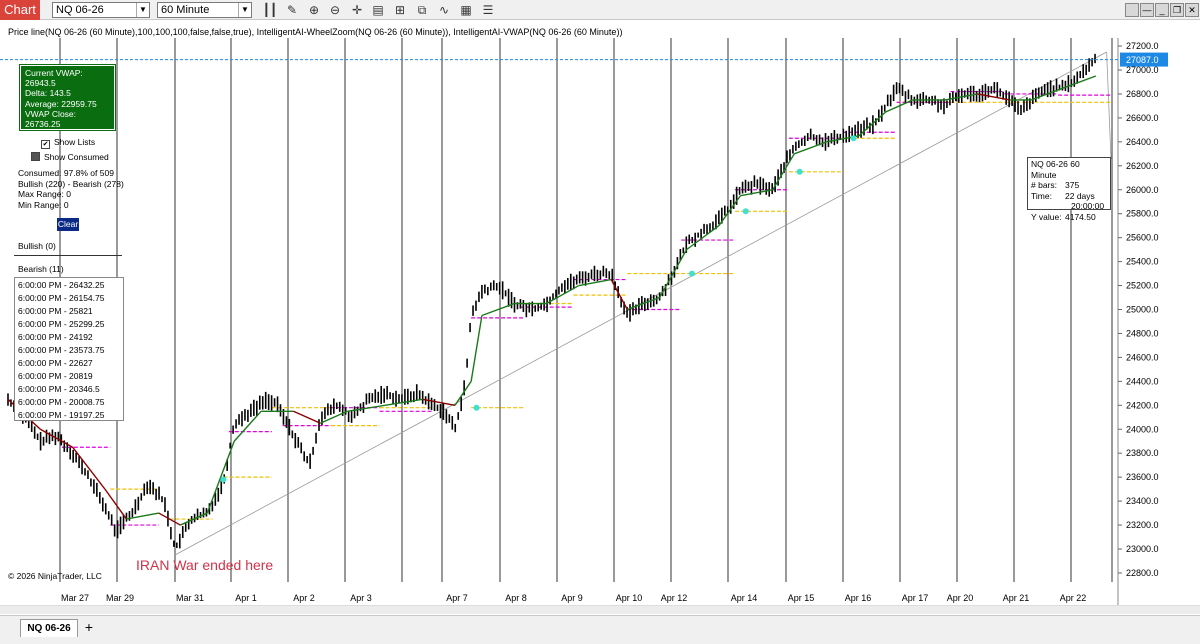  What do you see at coordinates (66, 173) in the screenshot?
I see `consumed-stat: Consumed: 97.8% of 509` at bounding box center [66, 173].